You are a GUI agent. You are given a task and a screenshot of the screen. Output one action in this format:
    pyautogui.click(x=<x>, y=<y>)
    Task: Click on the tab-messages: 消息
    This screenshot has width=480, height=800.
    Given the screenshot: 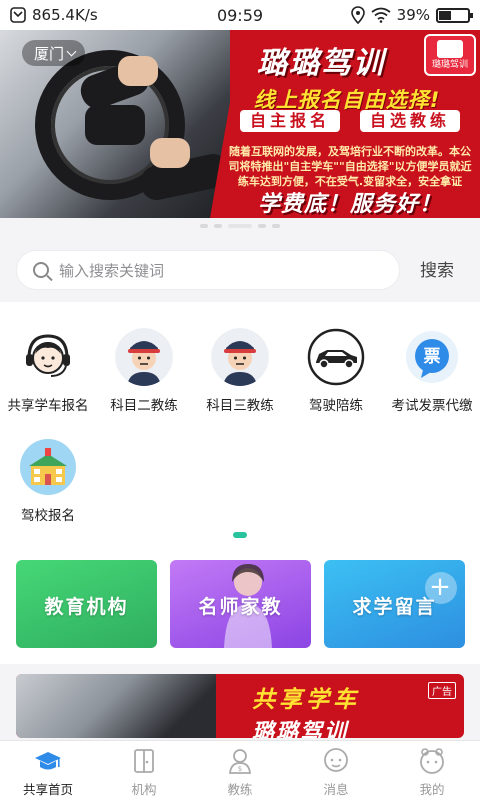 What is the action you would take?
    pyautogui.click(x=336, y=770)
    